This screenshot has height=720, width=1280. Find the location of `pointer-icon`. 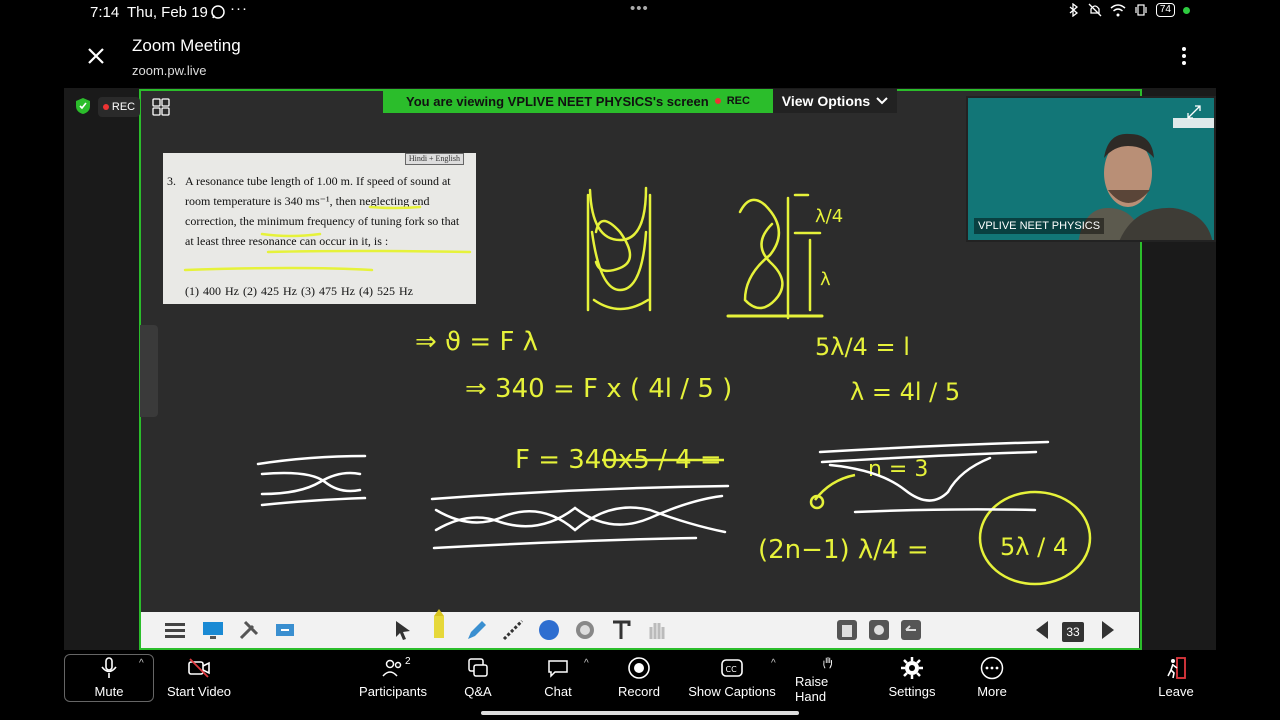

pointer-icon is located at coordinates (403, 630).